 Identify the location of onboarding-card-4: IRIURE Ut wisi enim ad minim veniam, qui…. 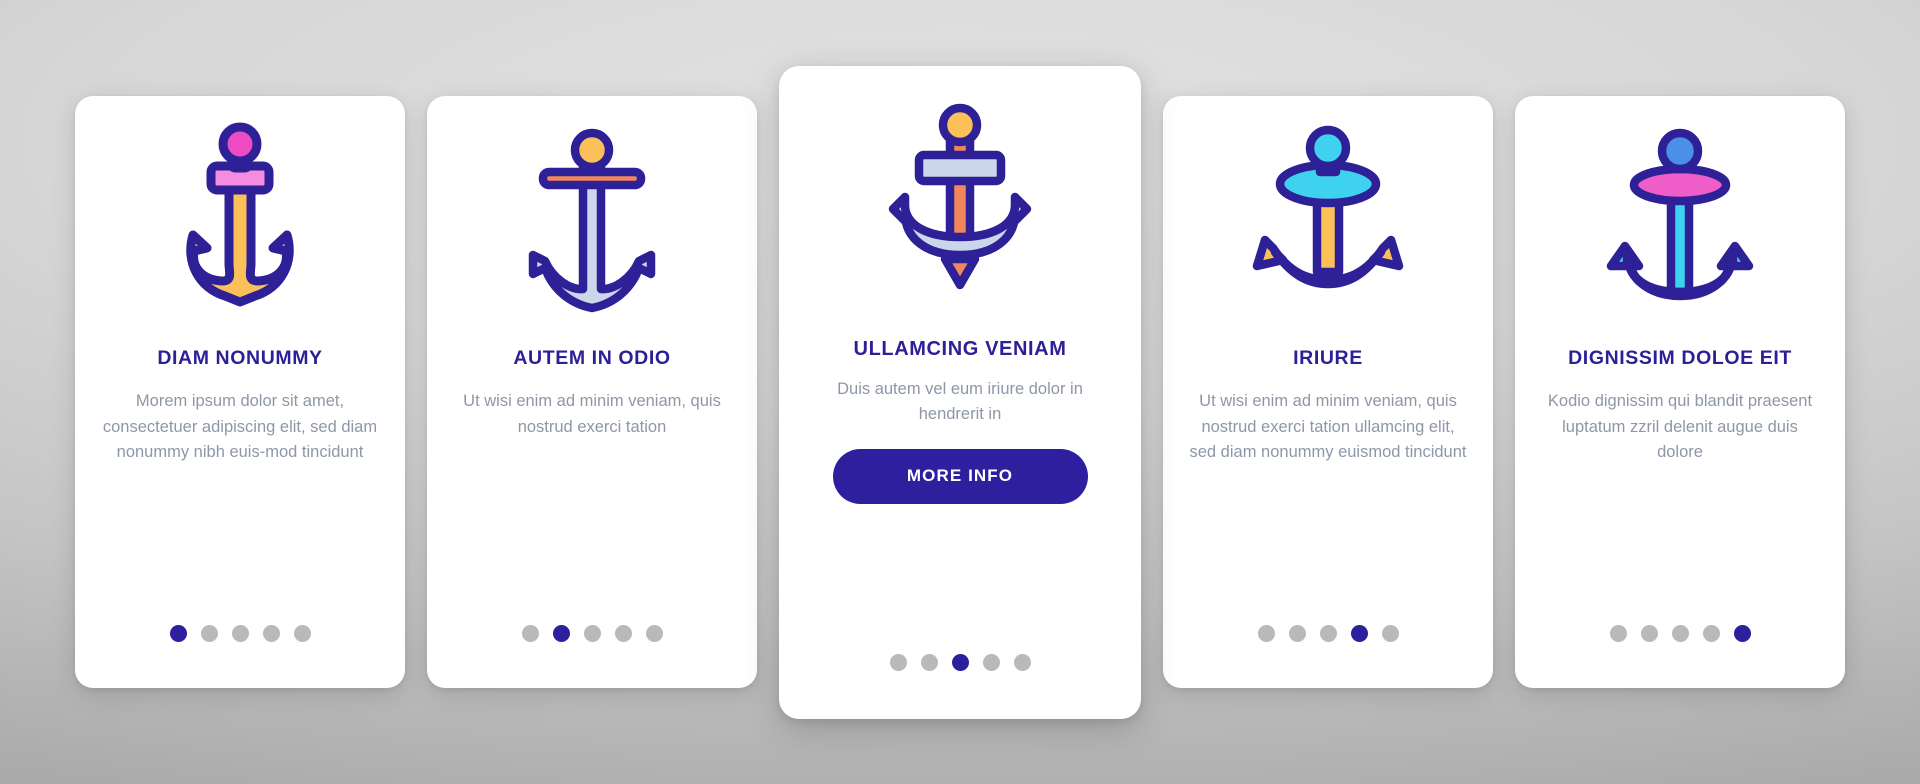
(1328, 392).